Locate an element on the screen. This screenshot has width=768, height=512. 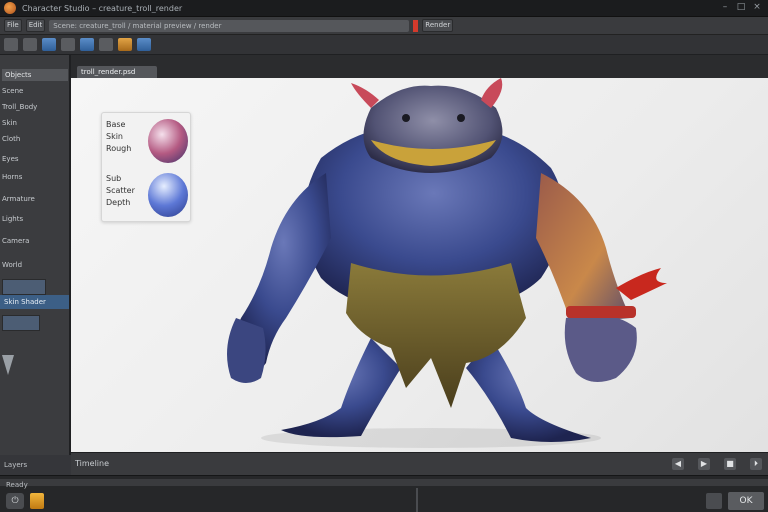
edit-menu-button: Edit is located at coordinates (35, 25).